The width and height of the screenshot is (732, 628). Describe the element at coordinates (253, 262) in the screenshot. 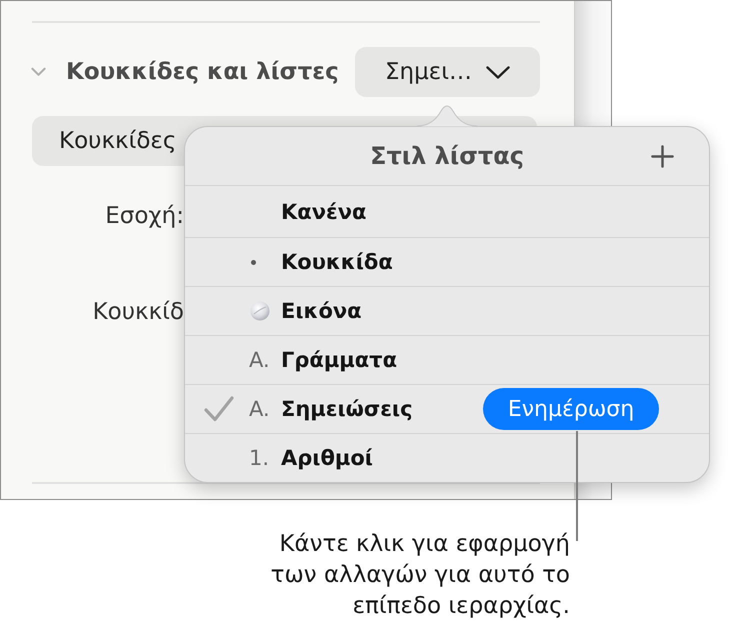

I see `bullet-dot-icon` at that location.